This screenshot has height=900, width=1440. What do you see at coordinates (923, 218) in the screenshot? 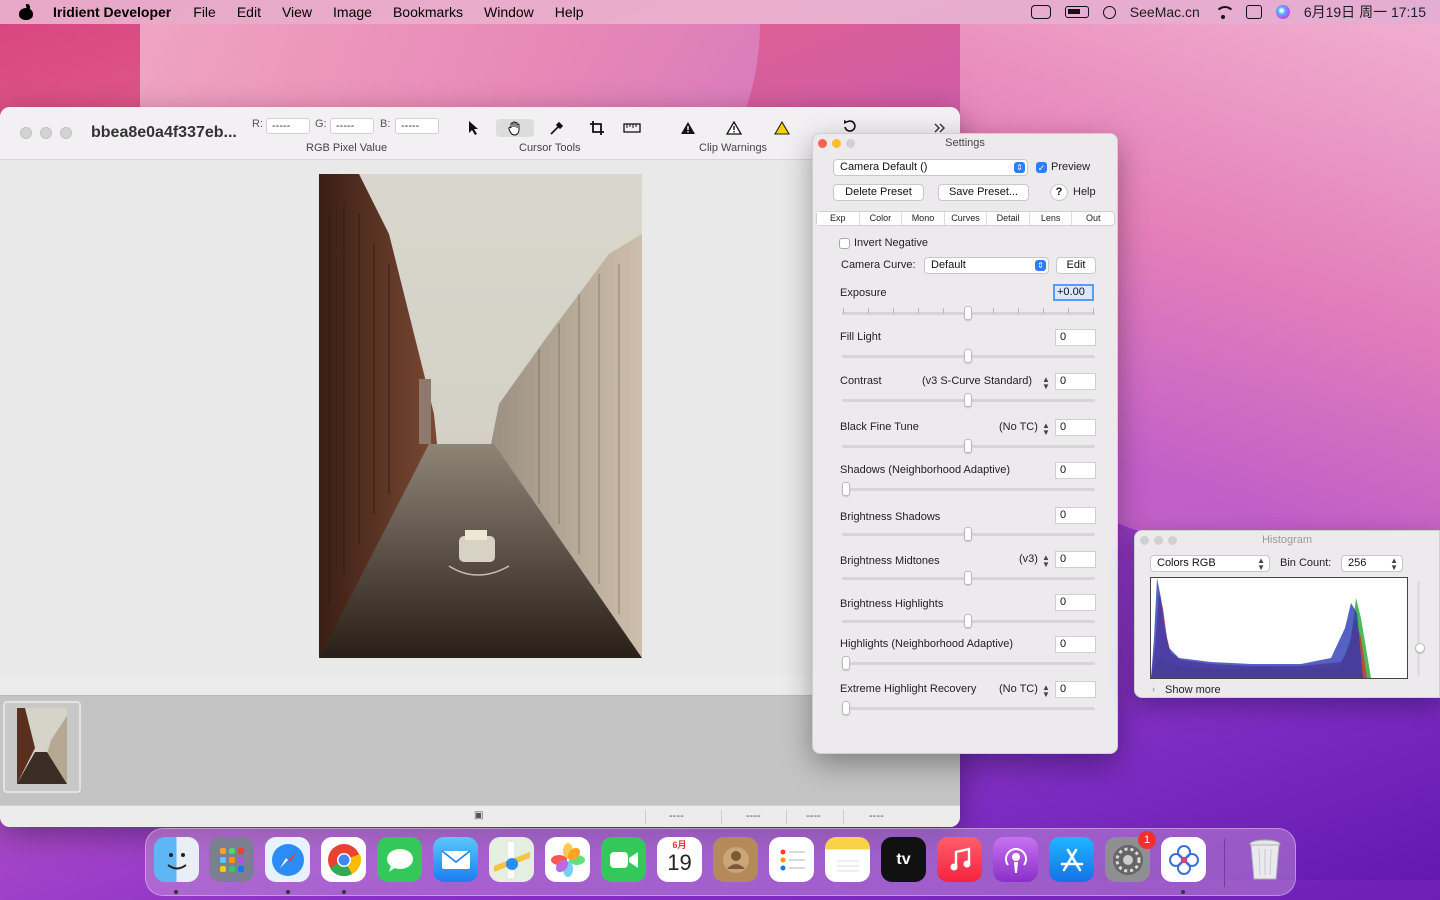
I see `tab-mono: Mono` at bounding box center [923, 218].